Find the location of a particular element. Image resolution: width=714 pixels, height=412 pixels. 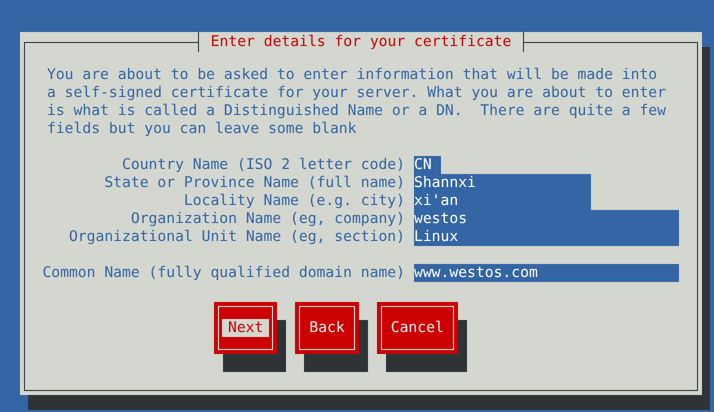

dialog-button: Next is located at coordinates (246, 328).